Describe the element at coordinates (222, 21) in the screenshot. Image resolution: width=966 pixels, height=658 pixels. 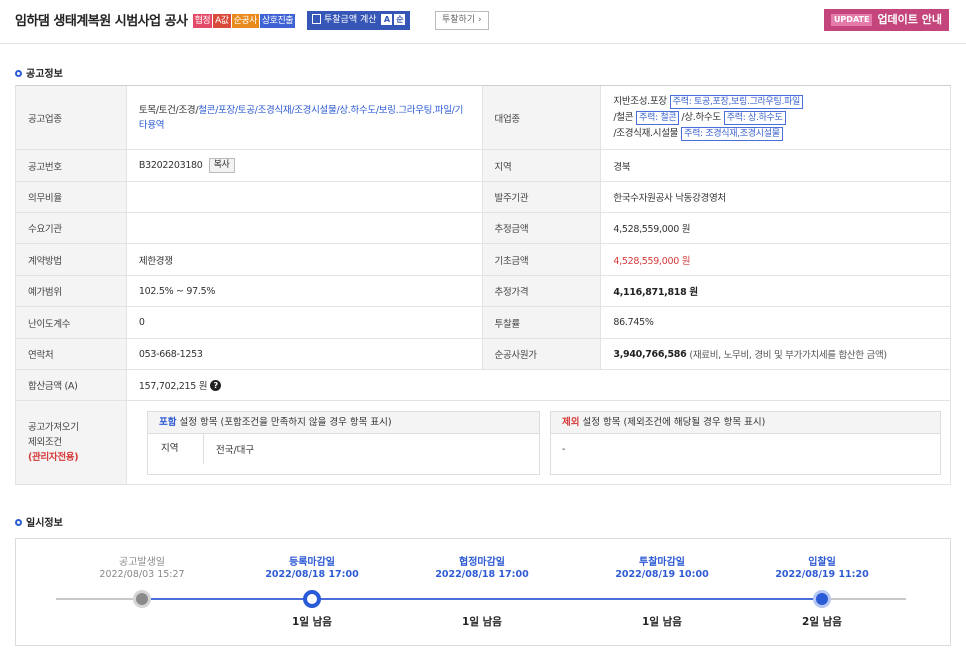
I see `tag-a-value: A값` at that location.